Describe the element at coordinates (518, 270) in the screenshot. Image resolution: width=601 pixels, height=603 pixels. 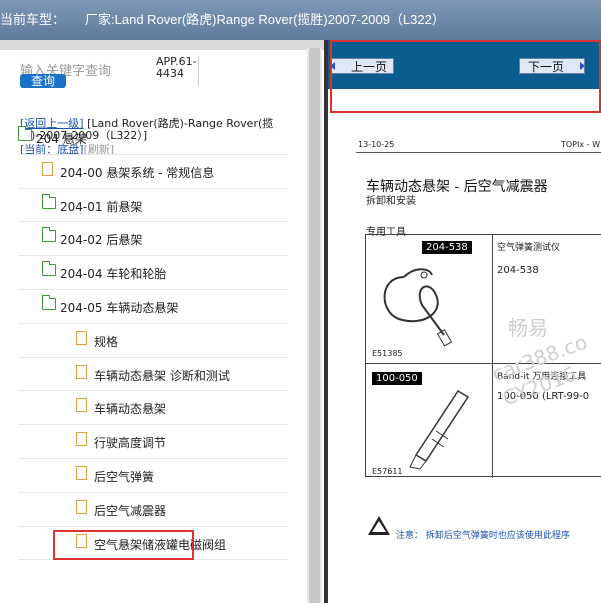
I see `tool1-code: 204-538` at that location.